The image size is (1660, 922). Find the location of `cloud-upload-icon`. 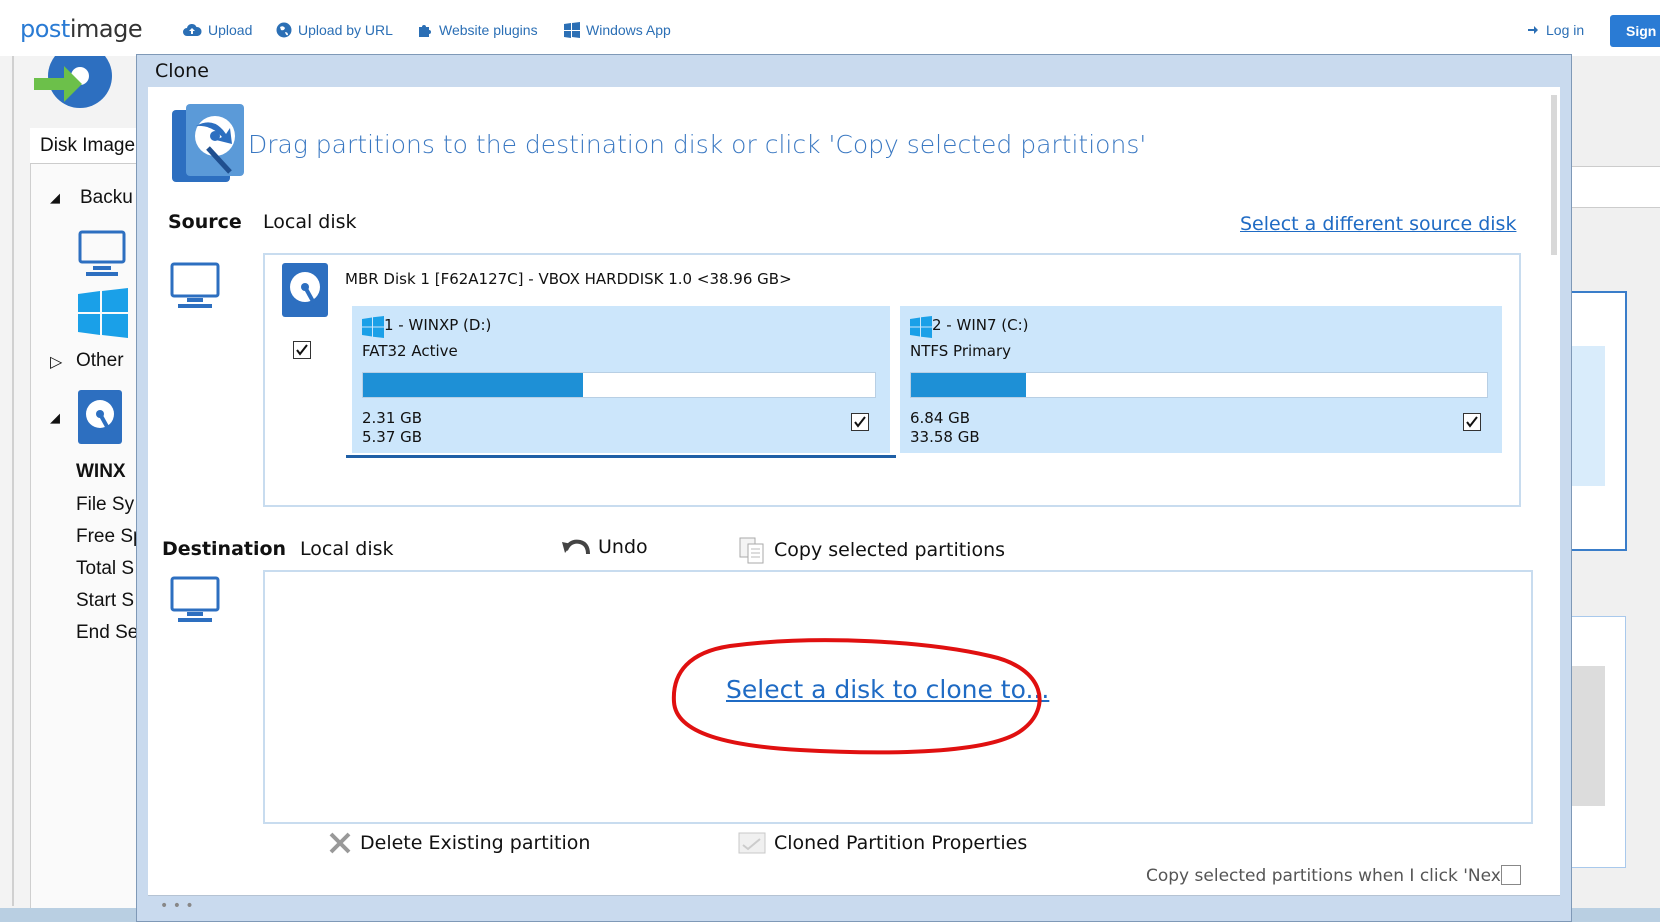

cloud-upload-icon is located at coordinates (192, 29).